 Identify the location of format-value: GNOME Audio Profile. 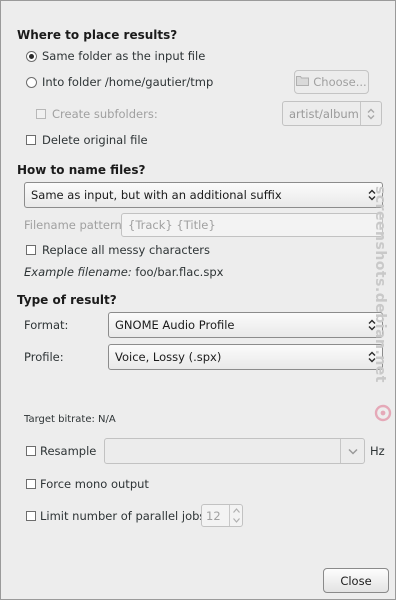
(175, 325).